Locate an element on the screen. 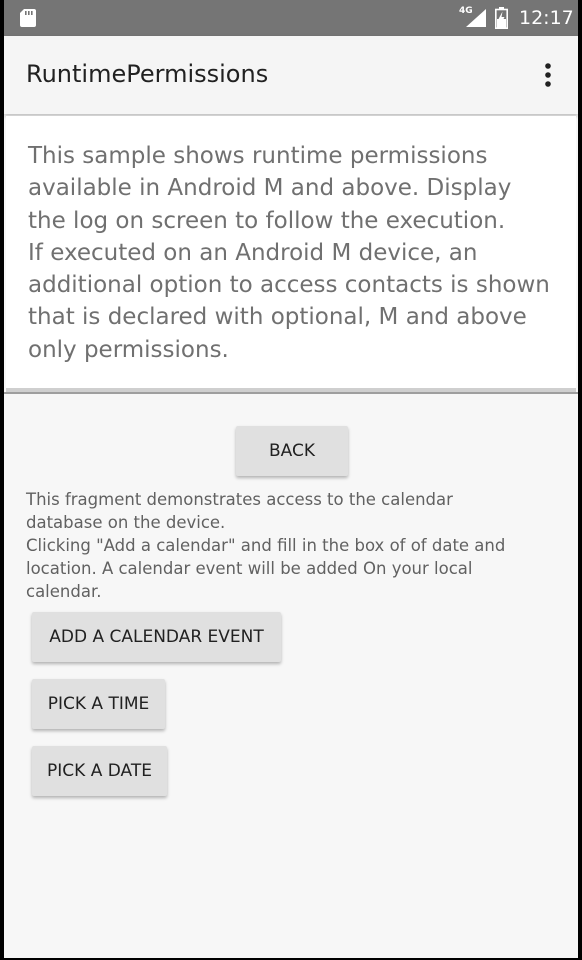  overflow-menu-icon is located at coordinates (548, 76).